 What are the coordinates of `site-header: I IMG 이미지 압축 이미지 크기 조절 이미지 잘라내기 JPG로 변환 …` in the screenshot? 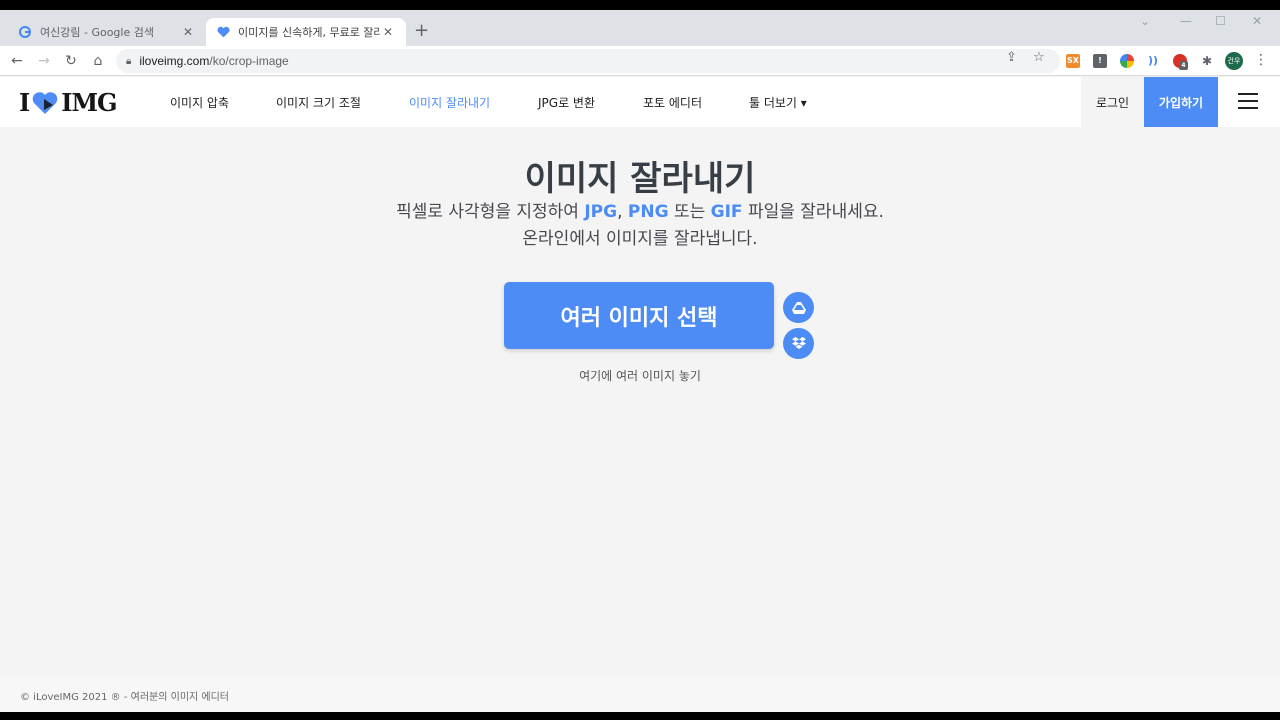 It's located at (640, 102).